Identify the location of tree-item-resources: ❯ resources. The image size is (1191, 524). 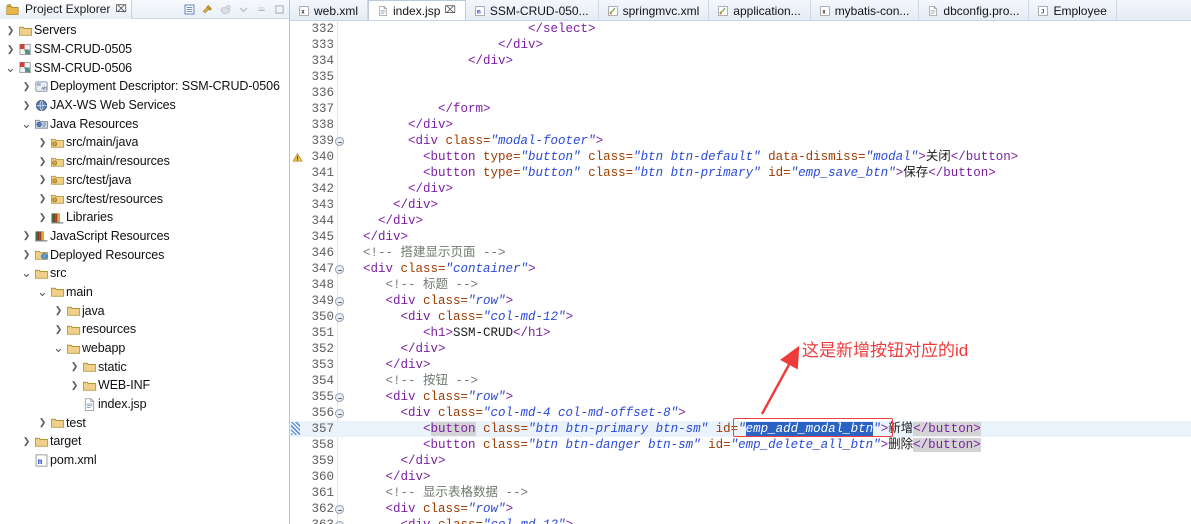
(144, 329).